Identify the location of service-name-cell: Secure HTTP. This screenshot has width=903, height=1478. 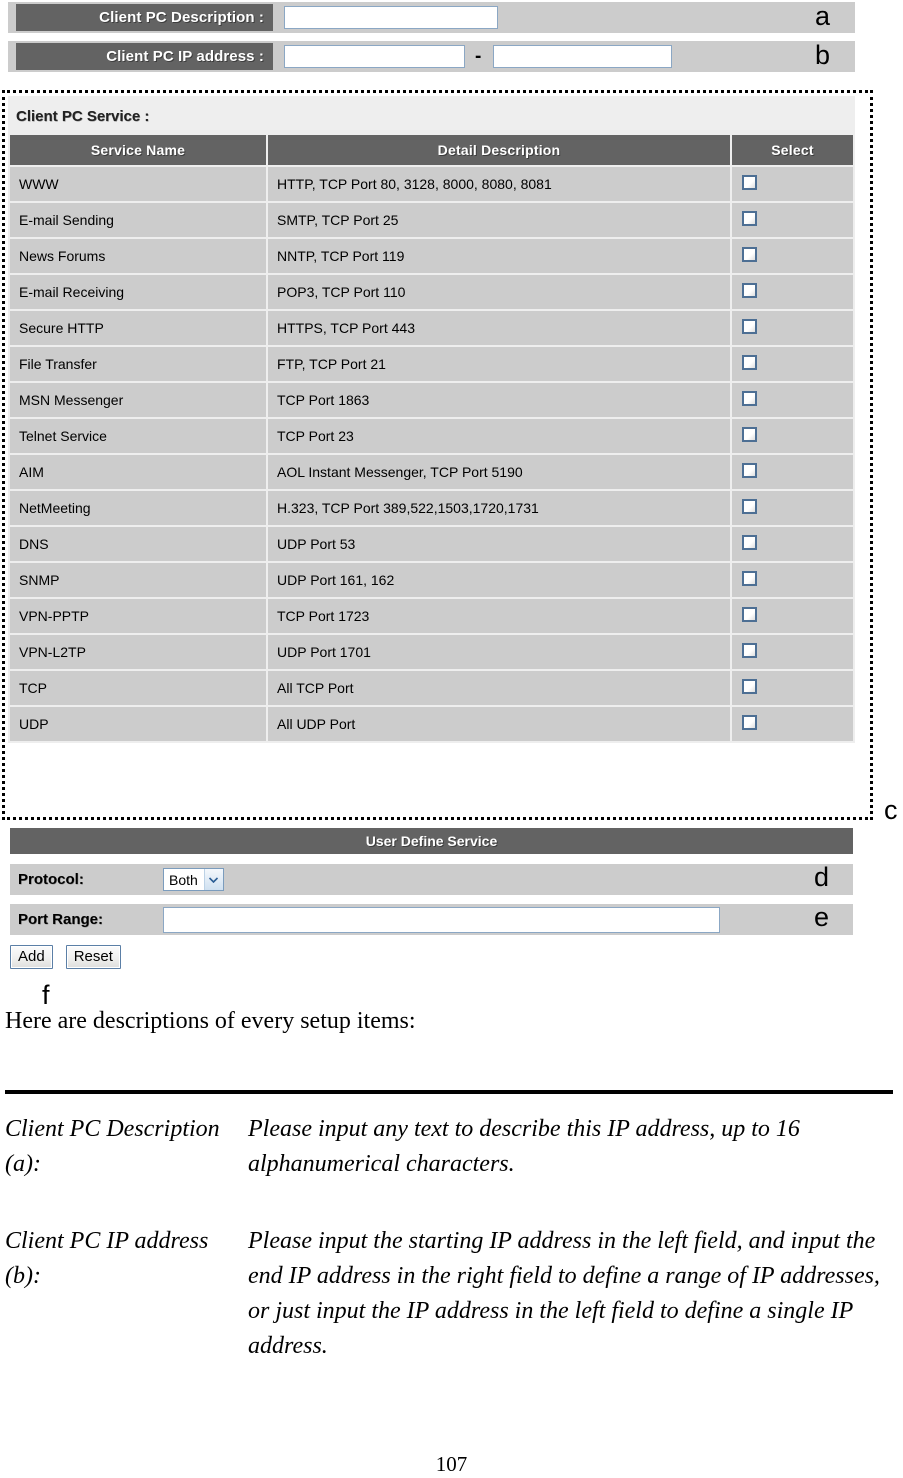
(138, 328).